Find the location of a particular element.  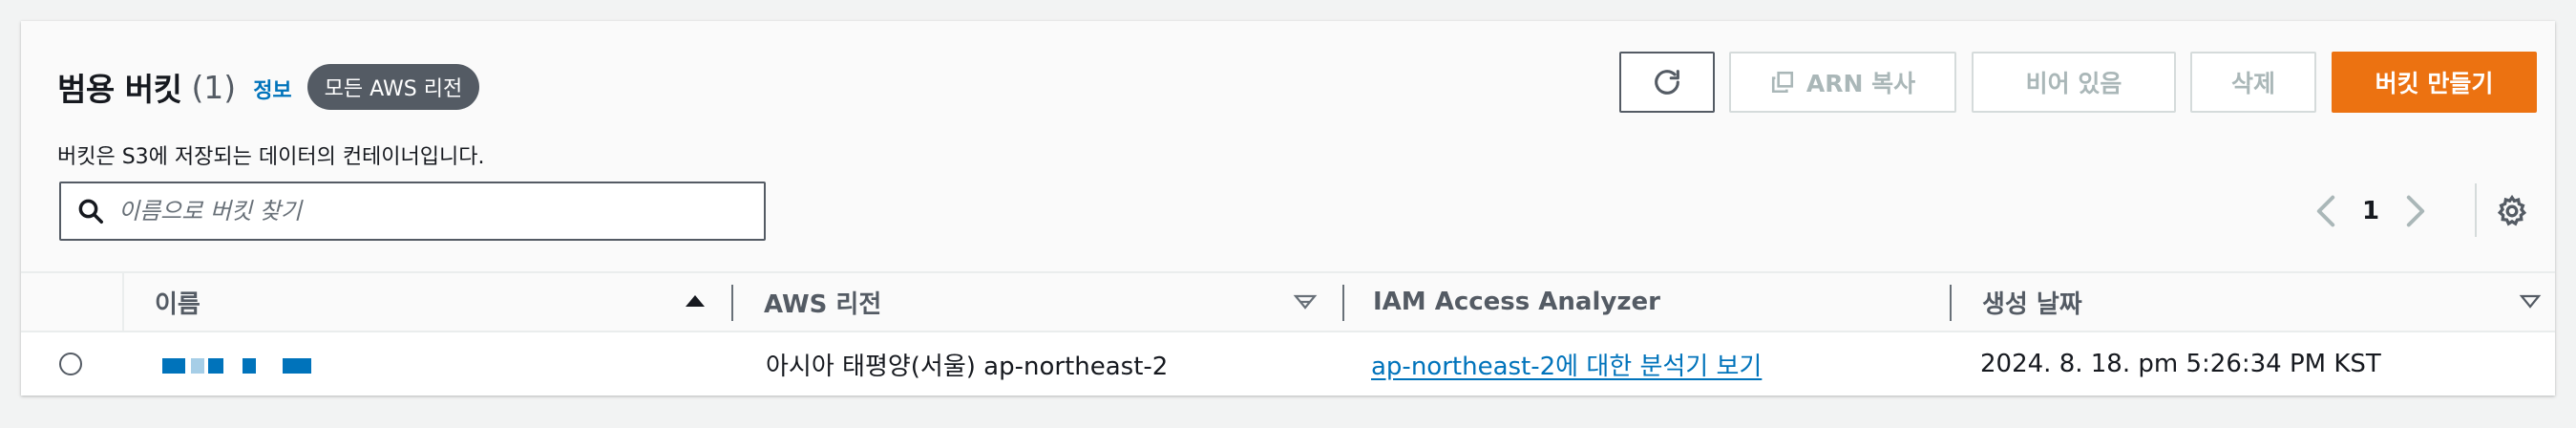

info-link: 정보 is located at coordinates (272, 89).